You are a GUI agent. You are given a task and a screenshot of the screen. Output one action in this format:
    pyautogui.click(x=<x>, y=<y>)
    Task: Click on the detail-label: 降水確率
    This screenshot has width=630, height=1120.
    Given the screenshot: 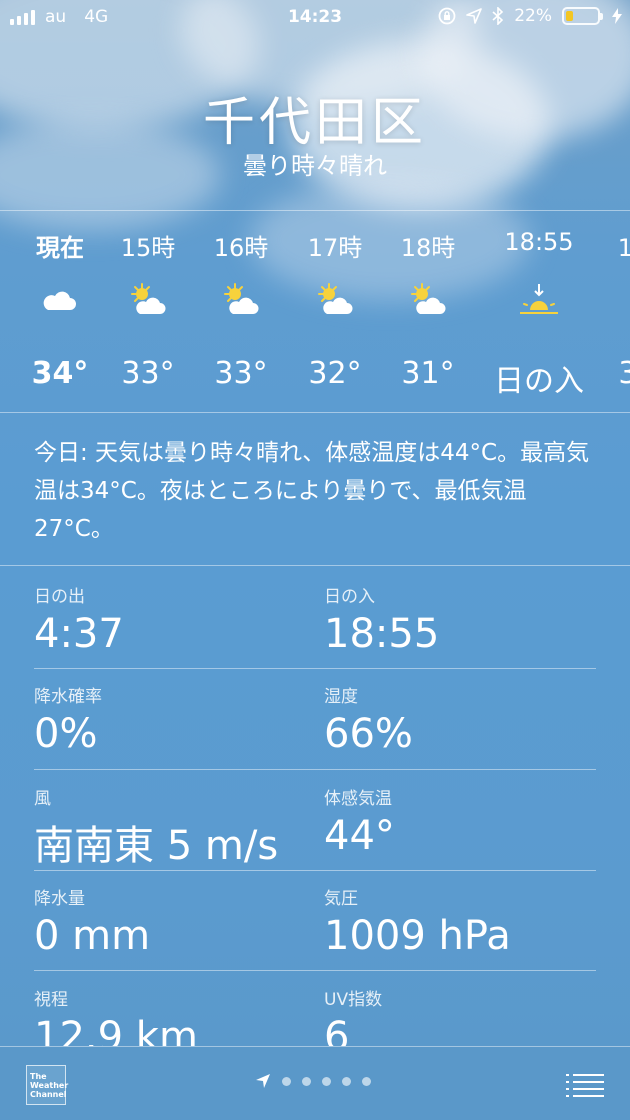 What is the action you would take?
    pyautogui.click(x=68, y=697)
    